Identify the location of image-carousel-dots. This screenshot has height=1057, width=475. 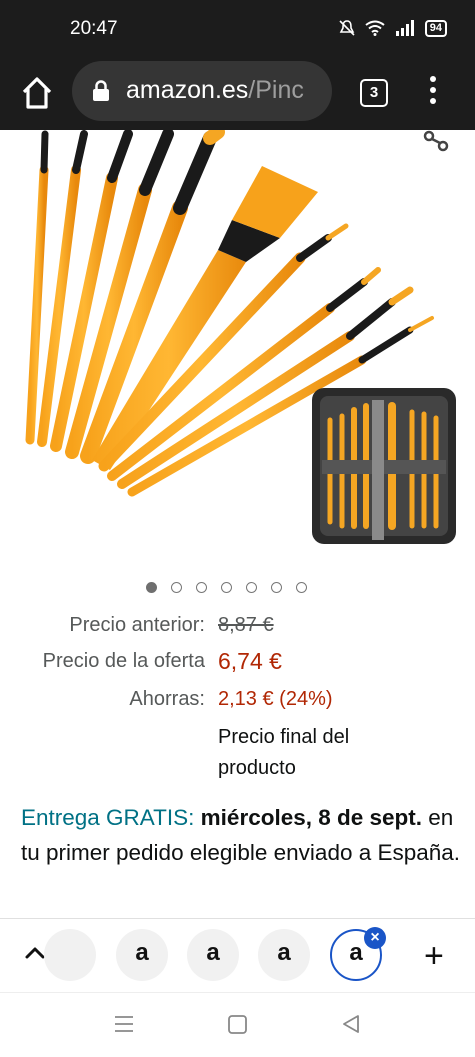
(226, 587).